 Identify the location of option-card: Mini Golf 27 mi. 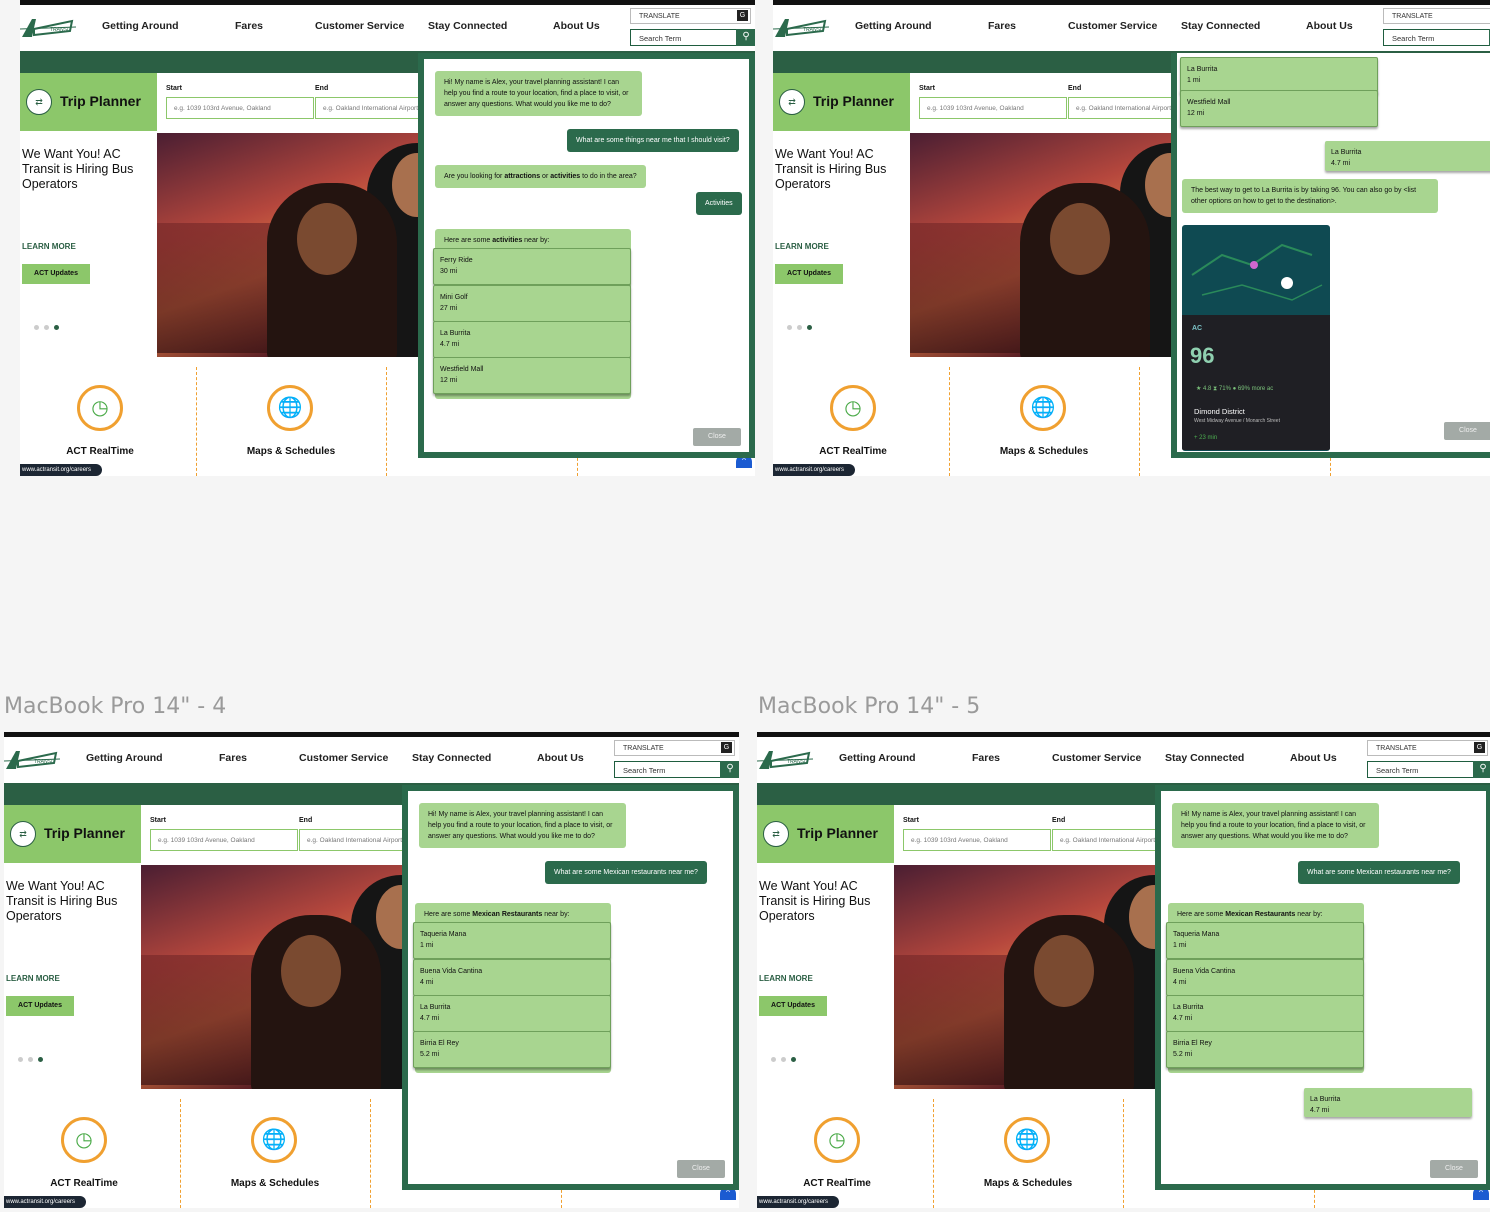
(532, 303).